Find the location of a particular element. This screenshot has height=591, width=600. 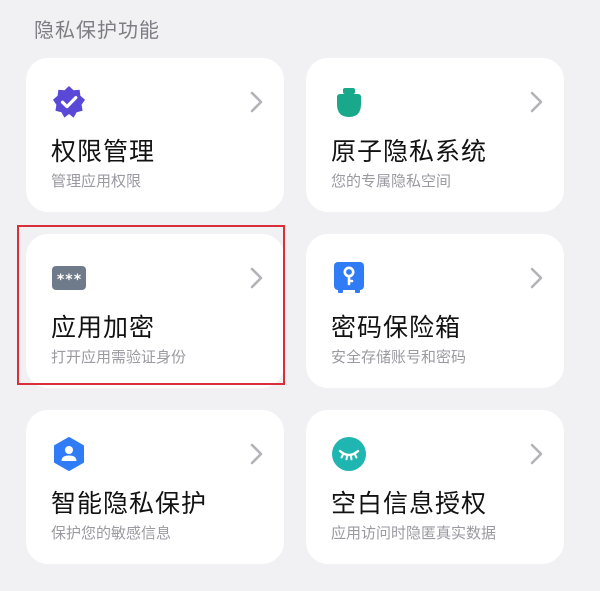

section-title: 隐私保护功能 is located at coordinates (97, 30).